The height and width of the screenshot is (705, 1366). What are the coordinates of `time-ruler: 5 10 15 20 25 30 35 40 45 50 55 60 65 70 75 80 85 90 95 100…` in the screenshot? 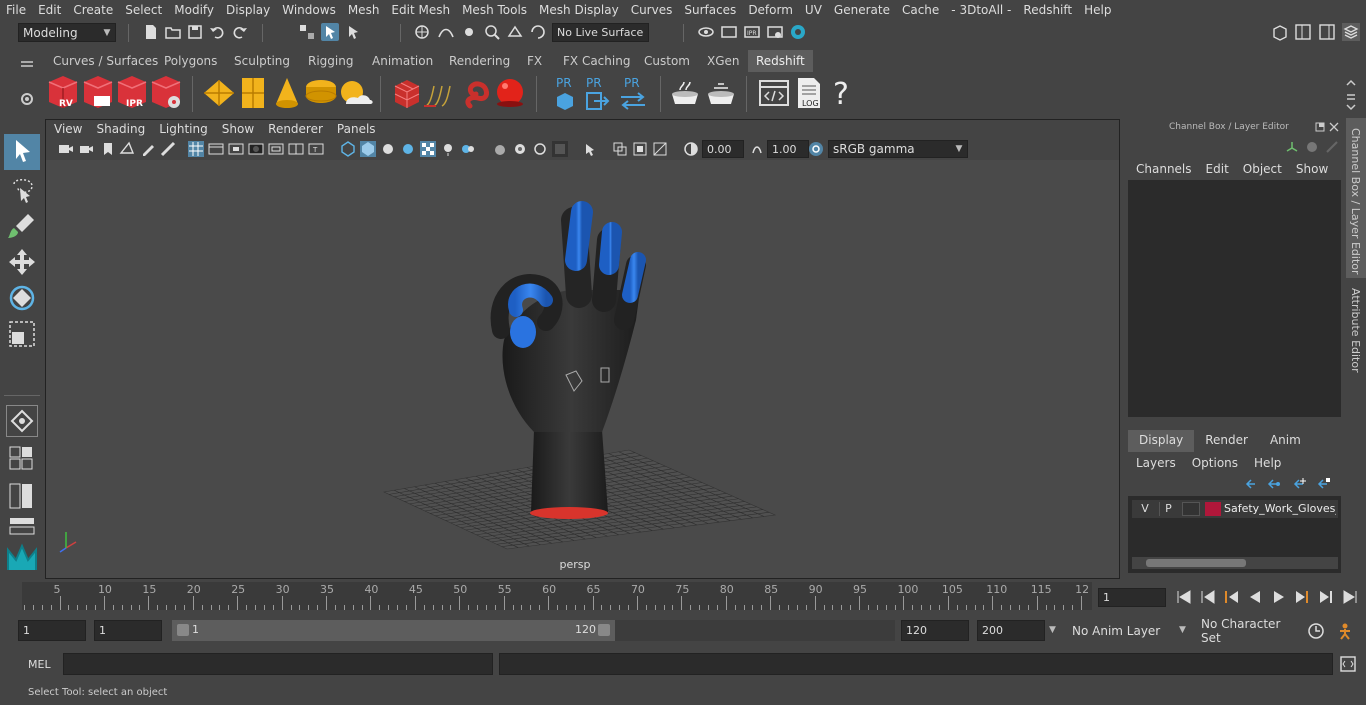 It's located at (557, 596).